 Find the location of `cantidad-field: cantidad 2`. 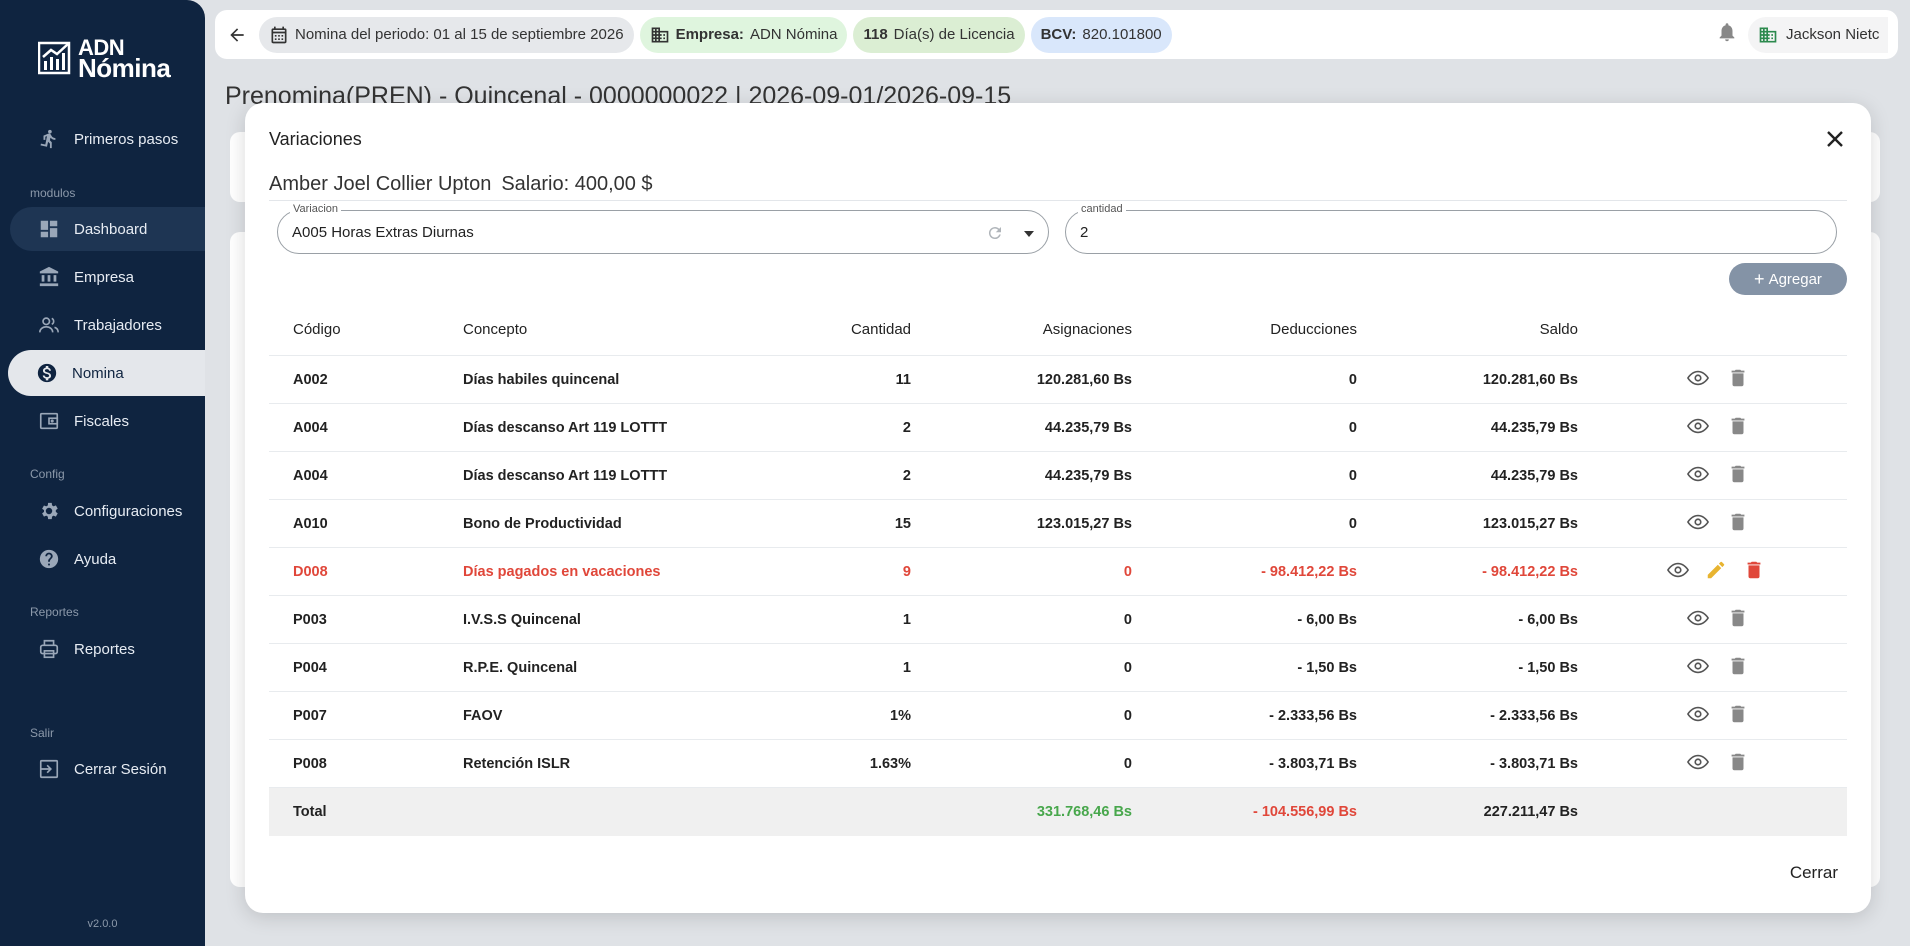

cantidad-field: cantidad 2 is located at coordinates (1451, 228).